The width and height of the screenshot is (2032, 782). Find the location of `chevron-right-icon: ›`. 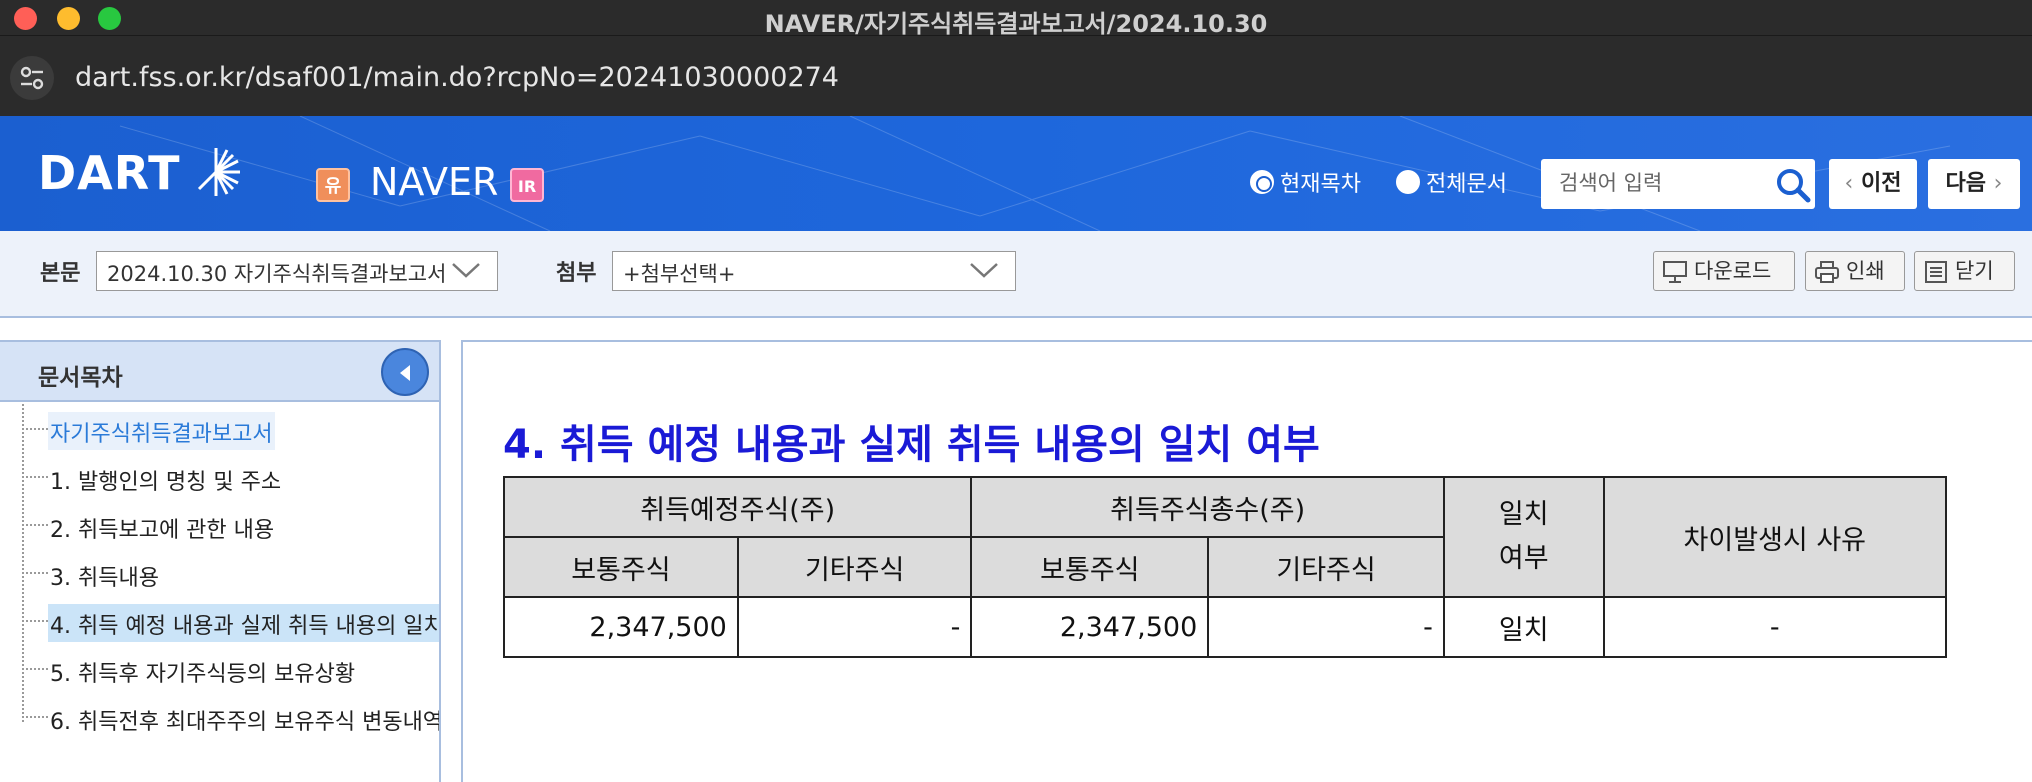

chevron-right-icon: › is located at coordinates (1998, 183).